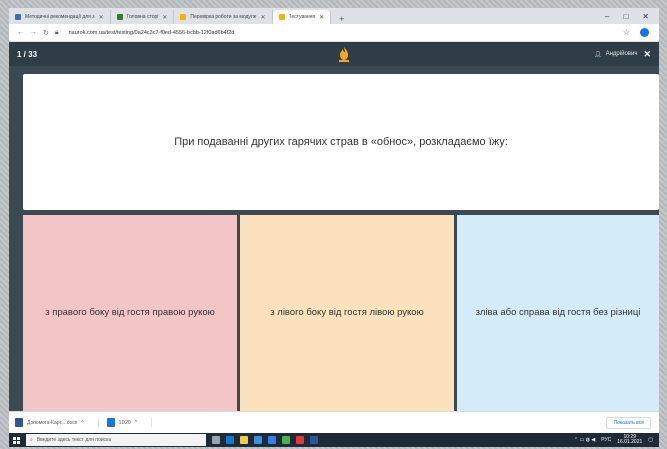 This screenshot has width=667, height=449. I want to click on mail-icon, so click(272, 440).